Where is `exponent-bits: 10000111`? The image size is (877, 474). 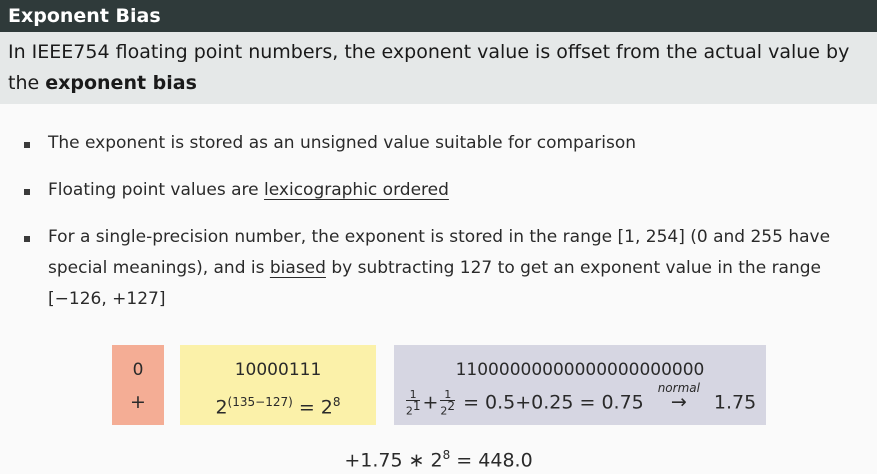 exponent-bits: 10000111 is located at coordinates (278, 370).